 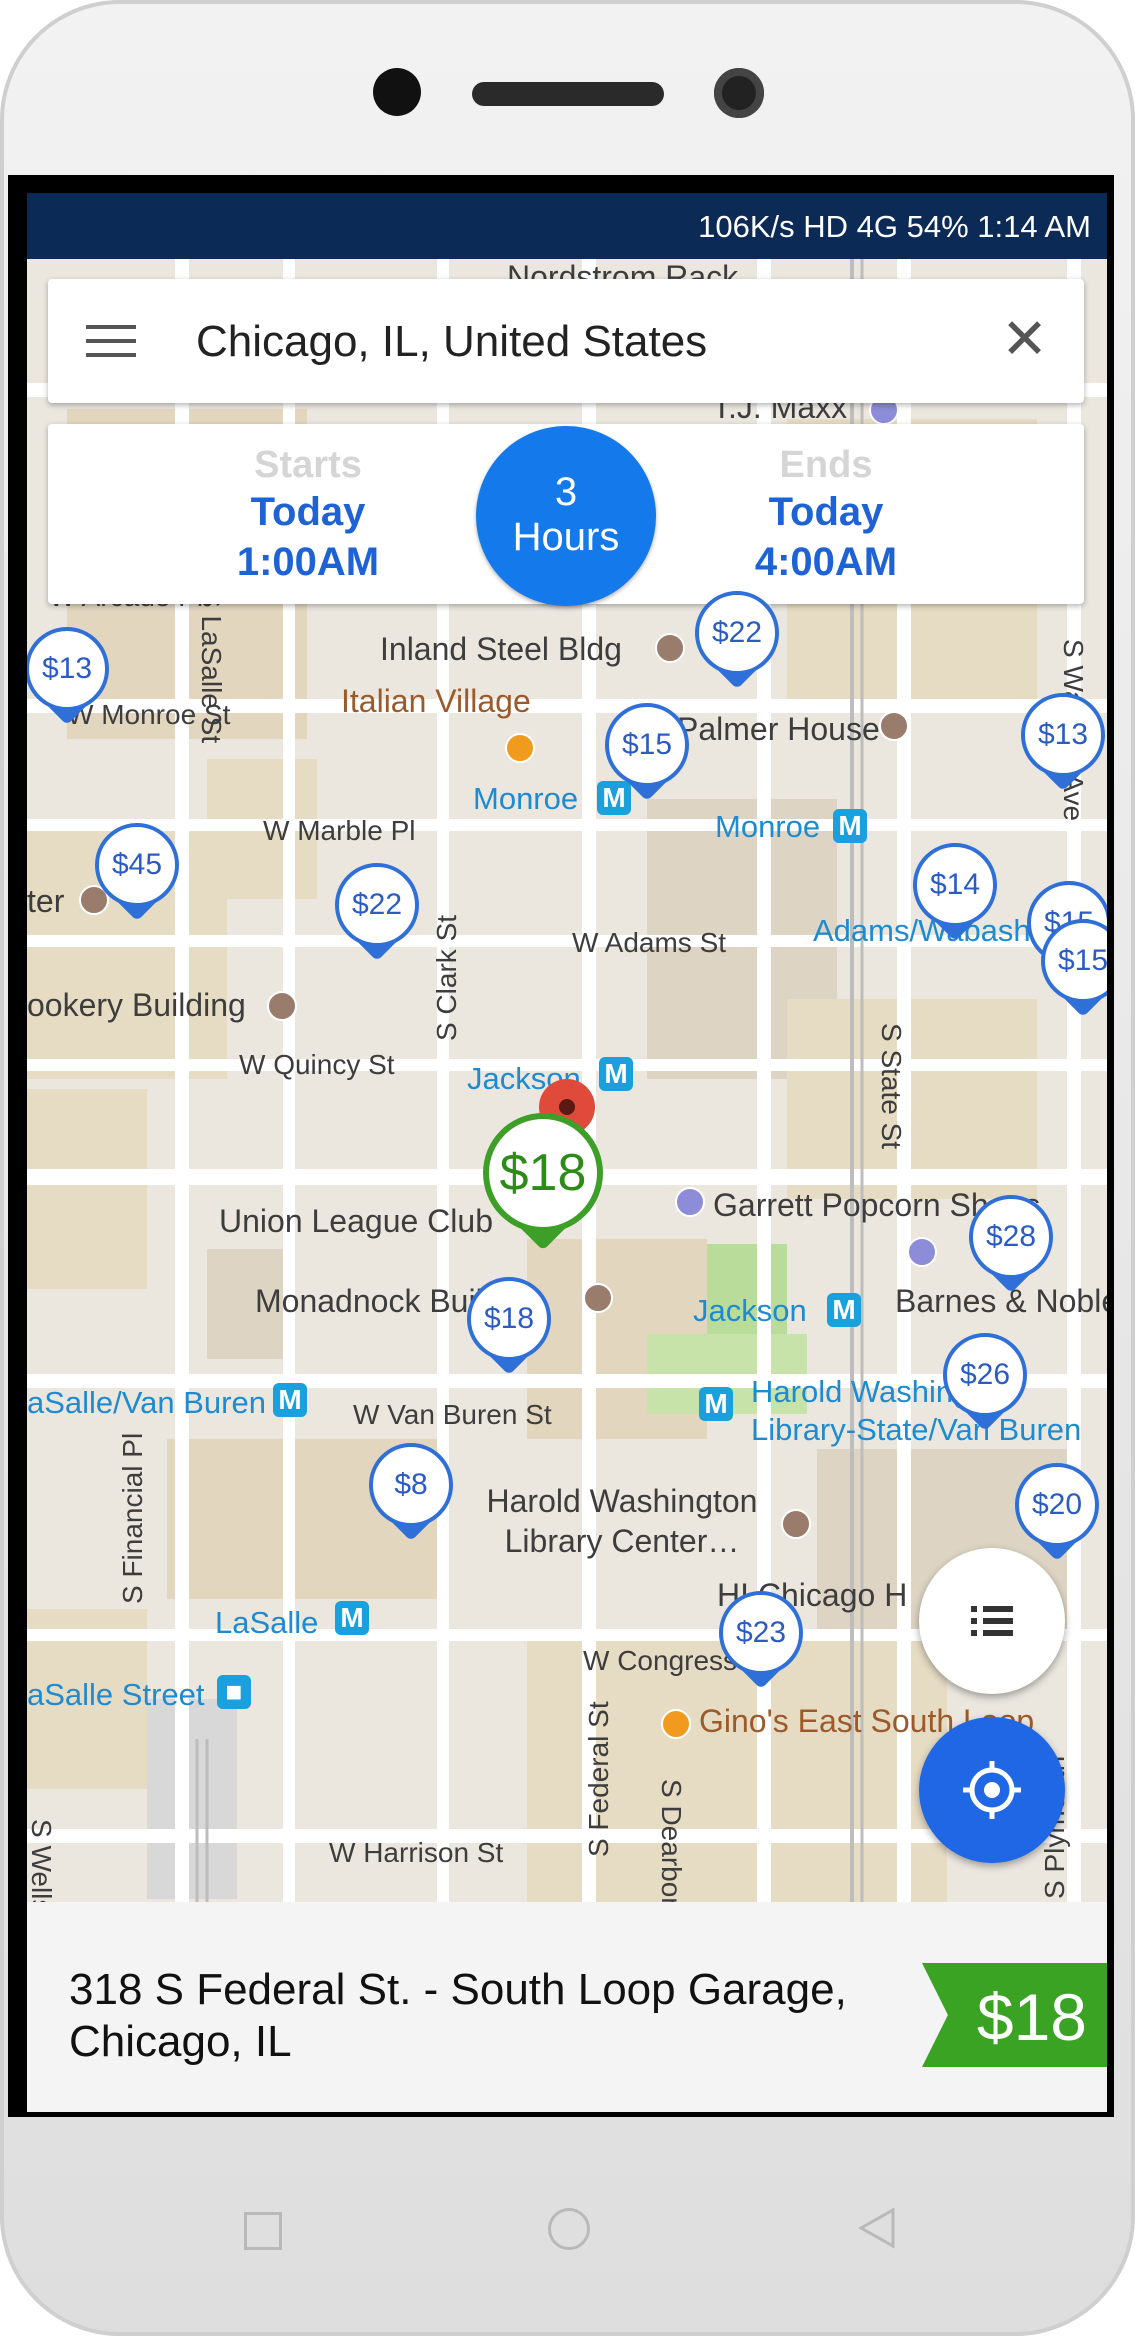 What do you see at coordinates (647, 745) in the screenshot?
I see `price-pin-label: $15` at bounding box center [647, 745].